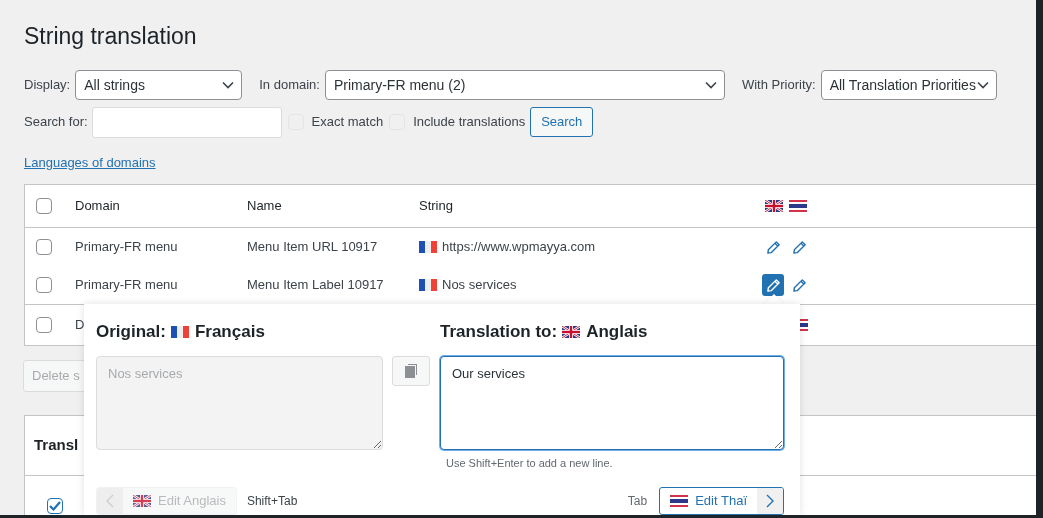 Image resolution: width=1043 pixels, height=518 pixels. Describe the element at coordinates (80, 325) in the screenshot. I see `table-cell: D` at that location.